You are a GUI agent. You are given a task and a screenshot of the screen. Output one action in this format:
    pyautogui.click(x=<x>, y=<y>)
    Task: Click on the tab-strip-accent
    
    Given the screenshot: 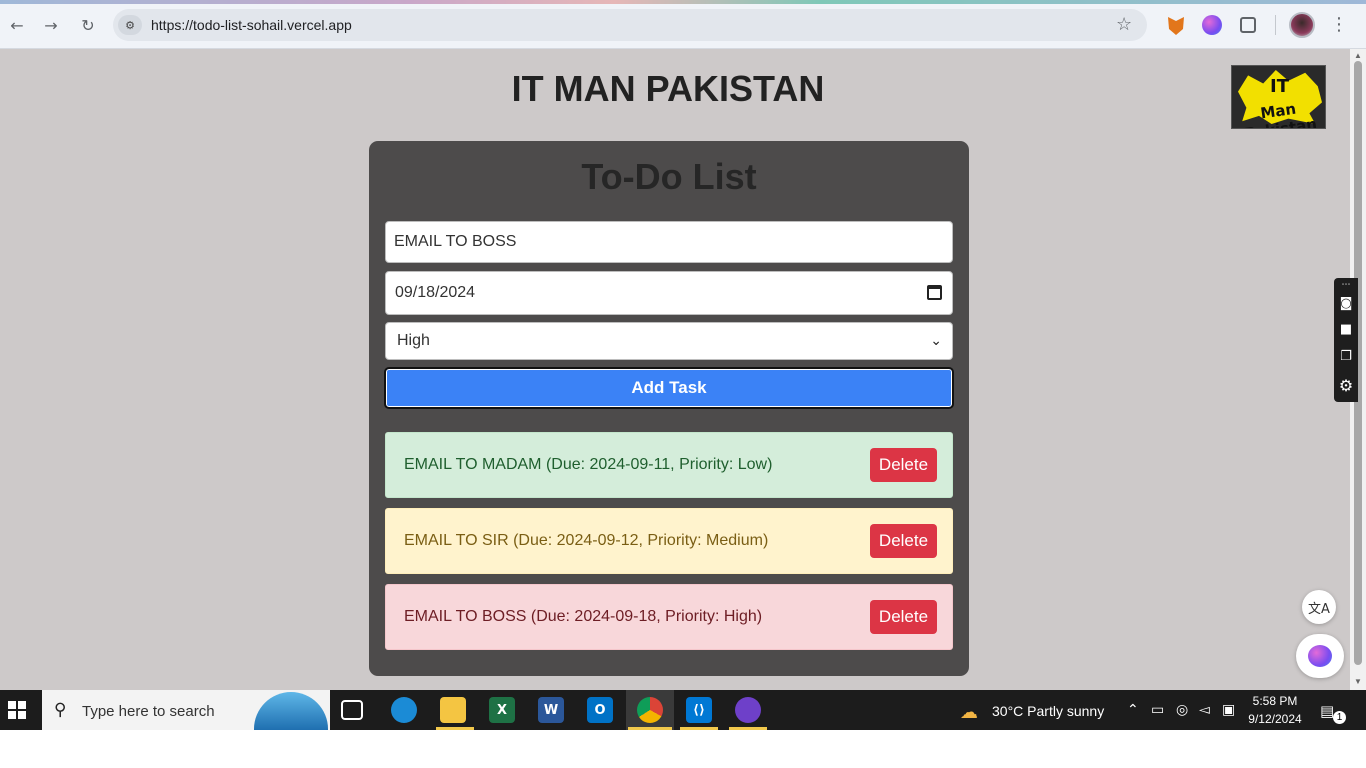 What is the action you would take?
    pyautogui.click(x=683, y=2)
    